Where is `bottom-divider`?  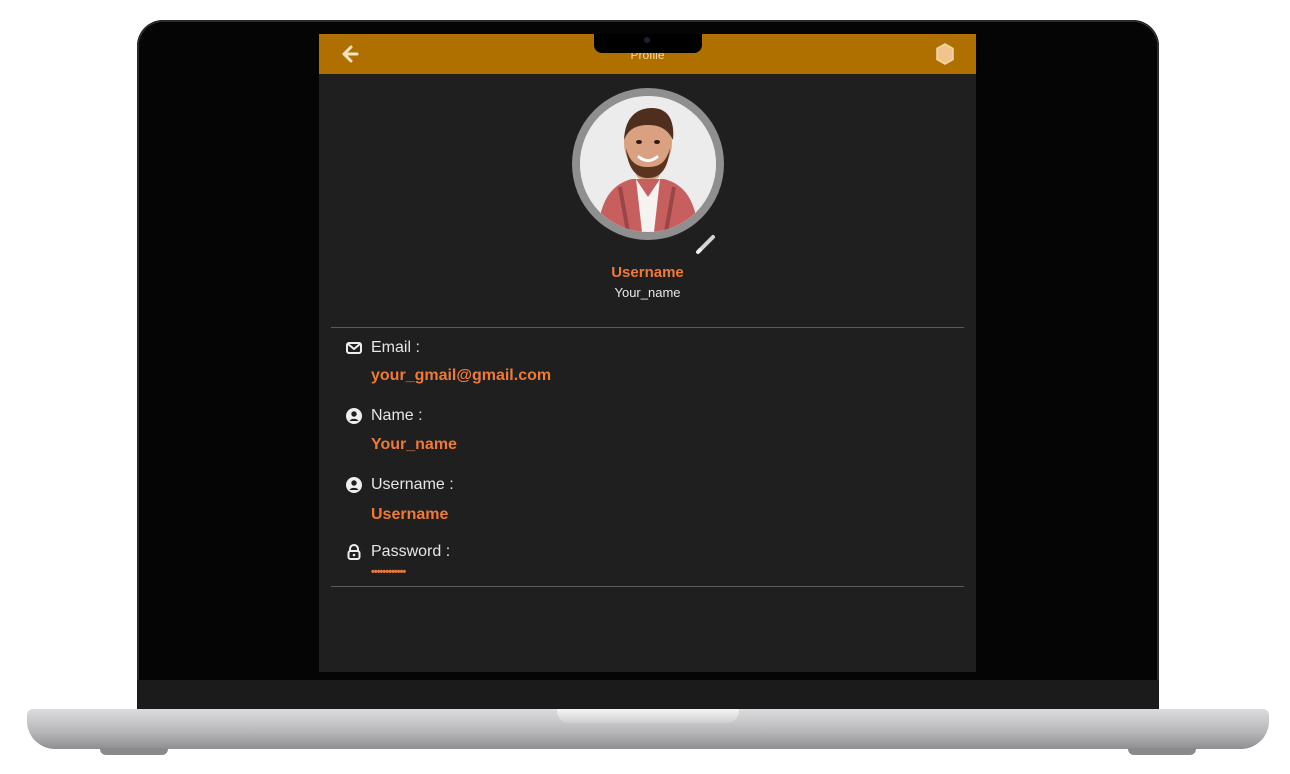 bottom-divider is located at coordinates (647, 586).